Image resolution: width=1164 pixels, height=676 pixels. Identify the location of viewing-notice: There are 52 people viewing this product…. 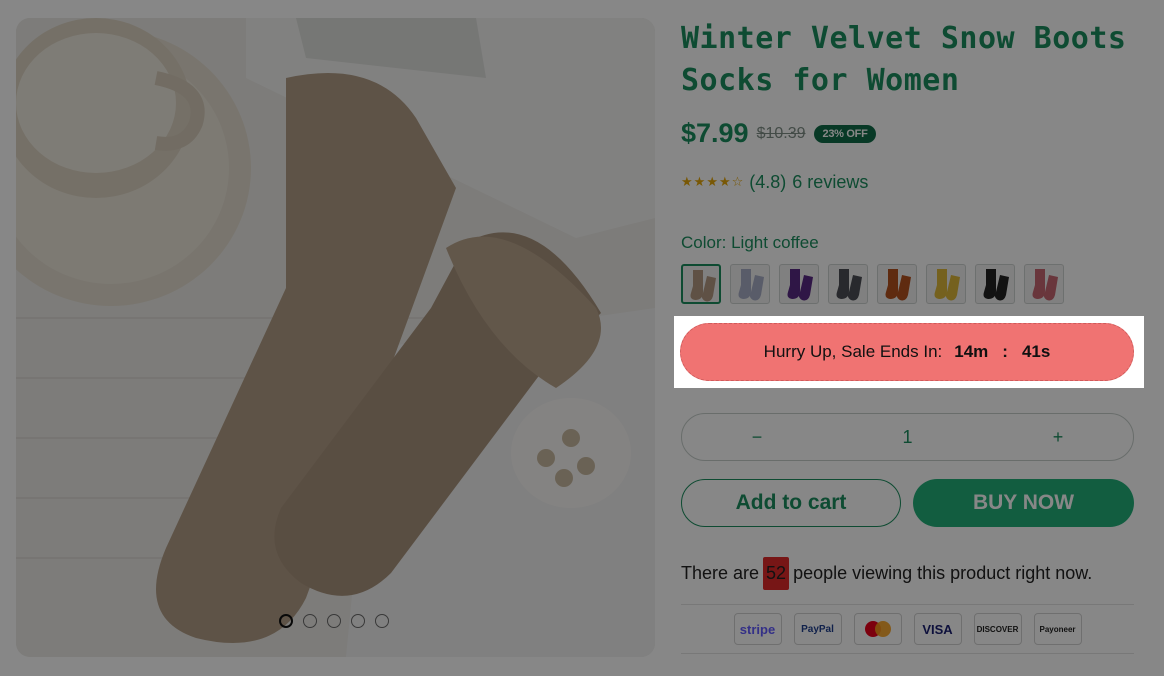
(886, 573).